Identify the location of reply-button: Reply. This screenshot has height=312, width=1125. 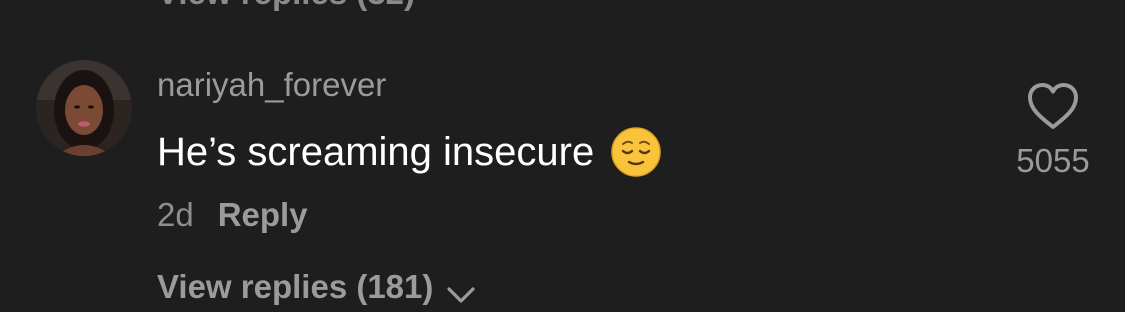
(263, 215).